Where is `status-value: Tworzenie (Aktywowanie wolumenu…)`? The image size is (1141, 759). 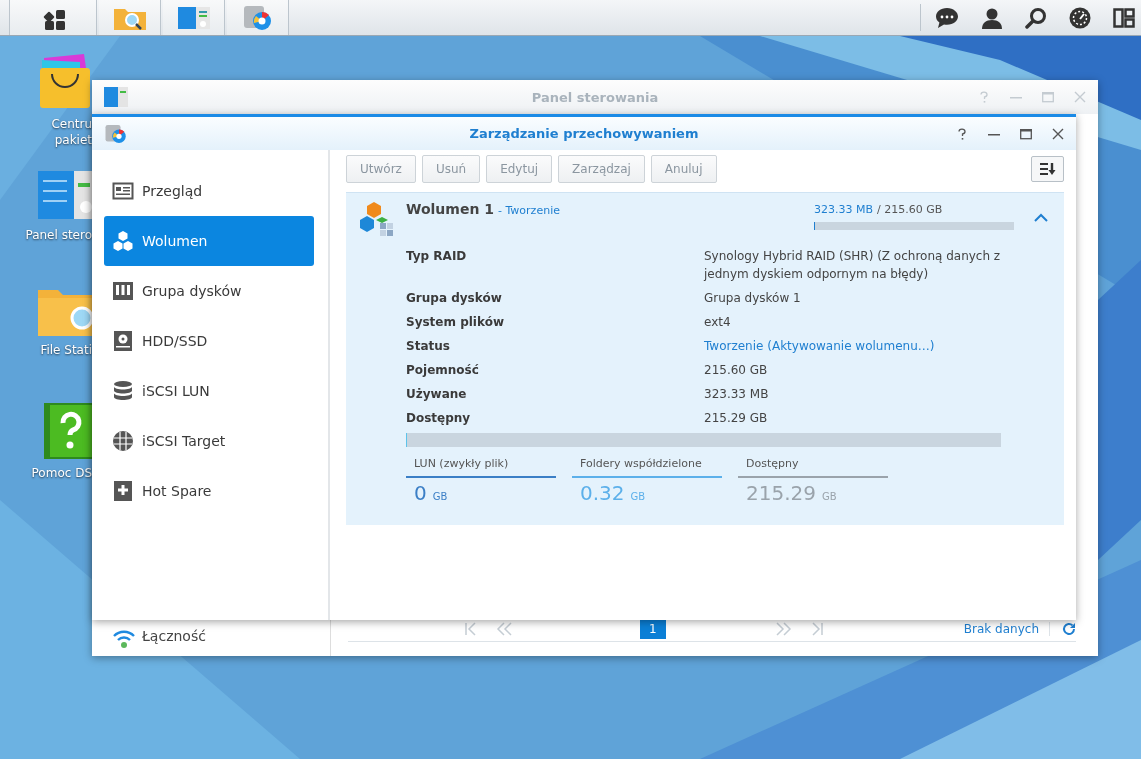
status-value: Tworzenie (Aktywowanie wolumenu…) is located at coordinates (820, 346).